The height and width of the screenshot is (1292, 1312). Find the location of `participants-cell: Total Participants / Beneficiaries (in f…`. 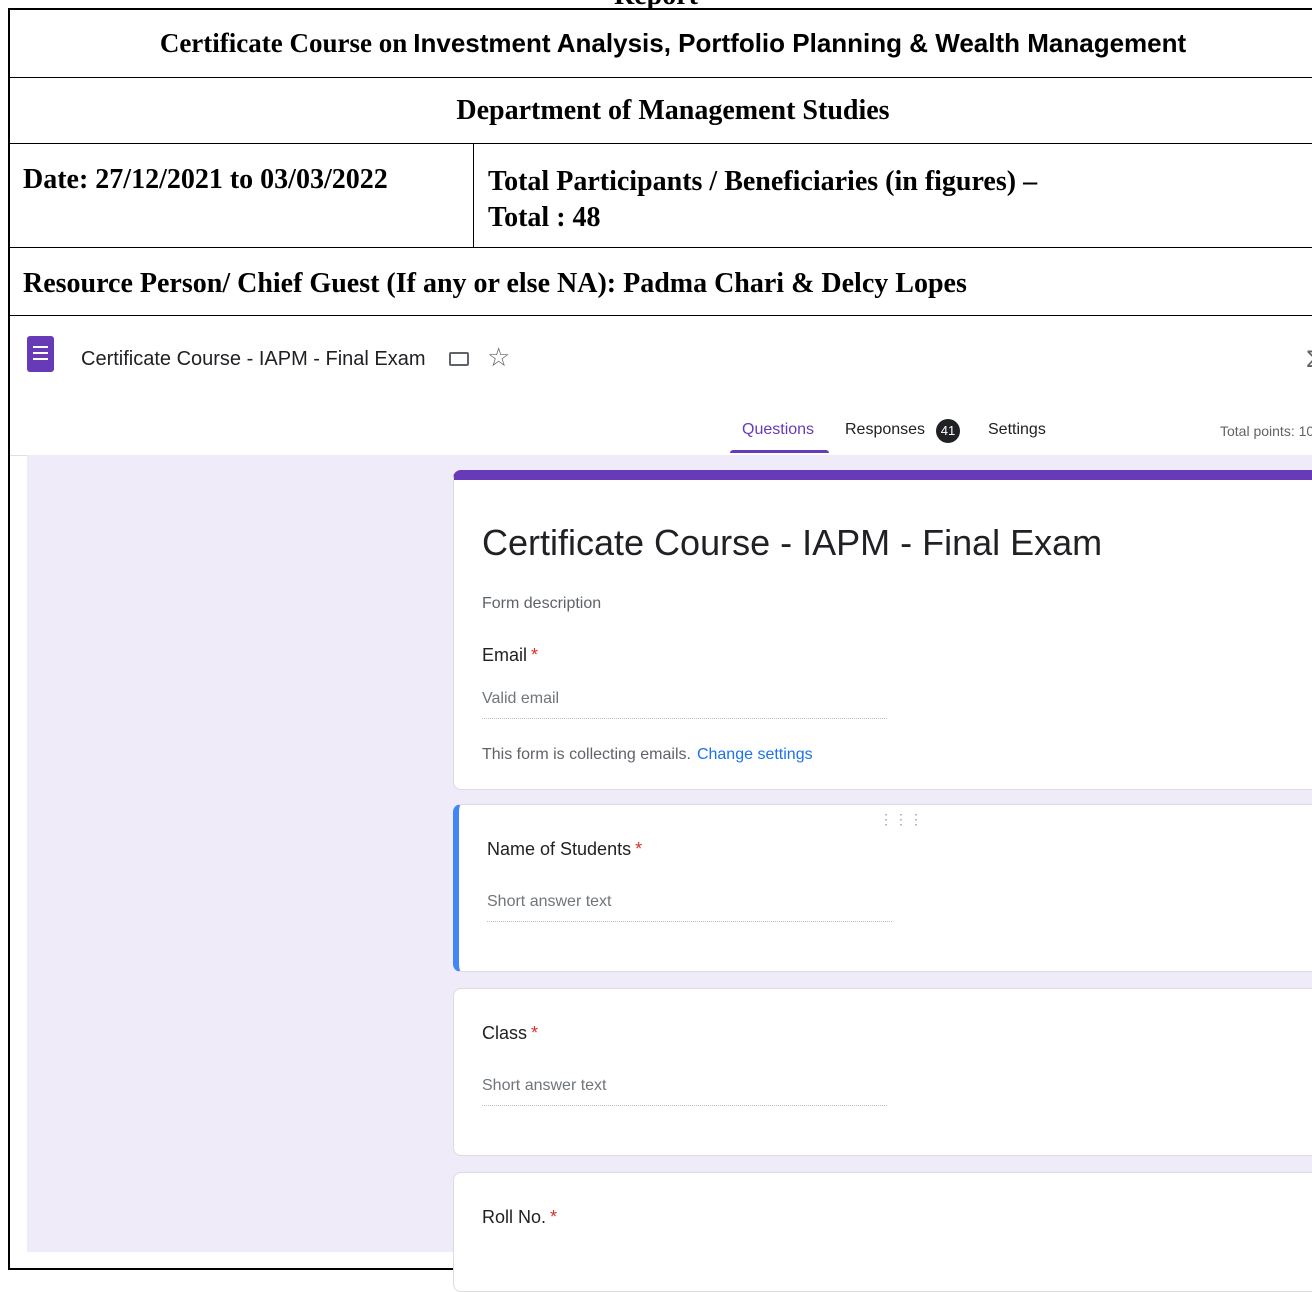

participants-cell: Total Participants / Beneficiaries (in f… is located at coordinates (893, 195).